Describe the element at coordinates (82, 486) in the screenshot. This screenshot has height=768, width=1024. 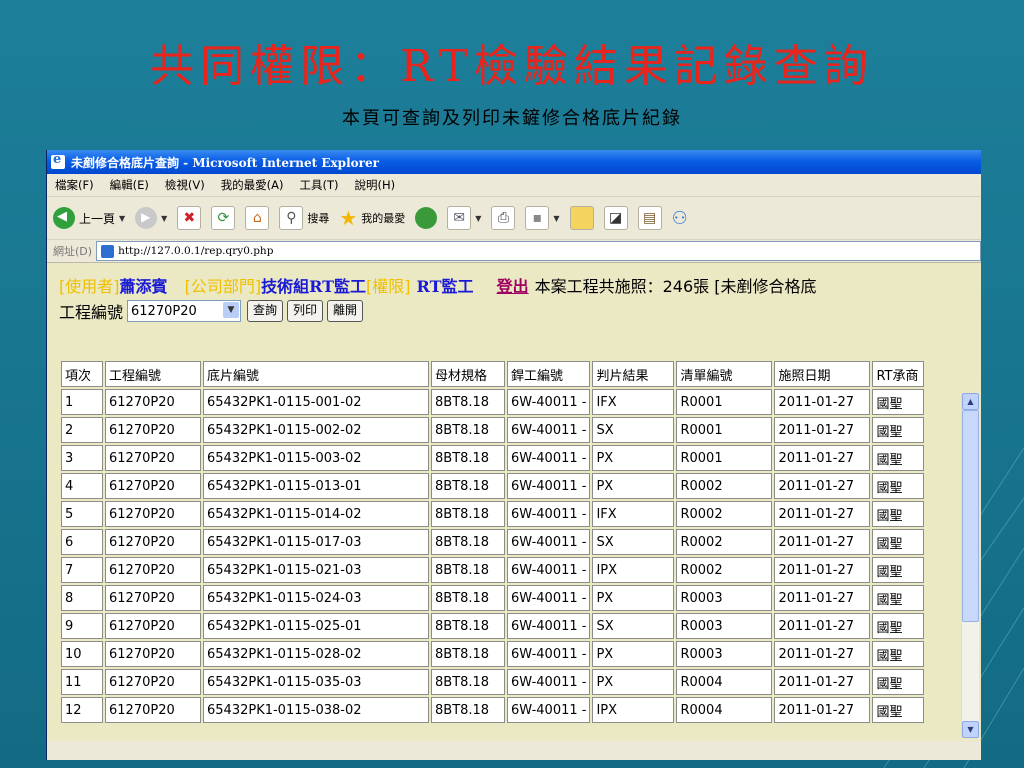
I see `table-cell: 4` at that location.